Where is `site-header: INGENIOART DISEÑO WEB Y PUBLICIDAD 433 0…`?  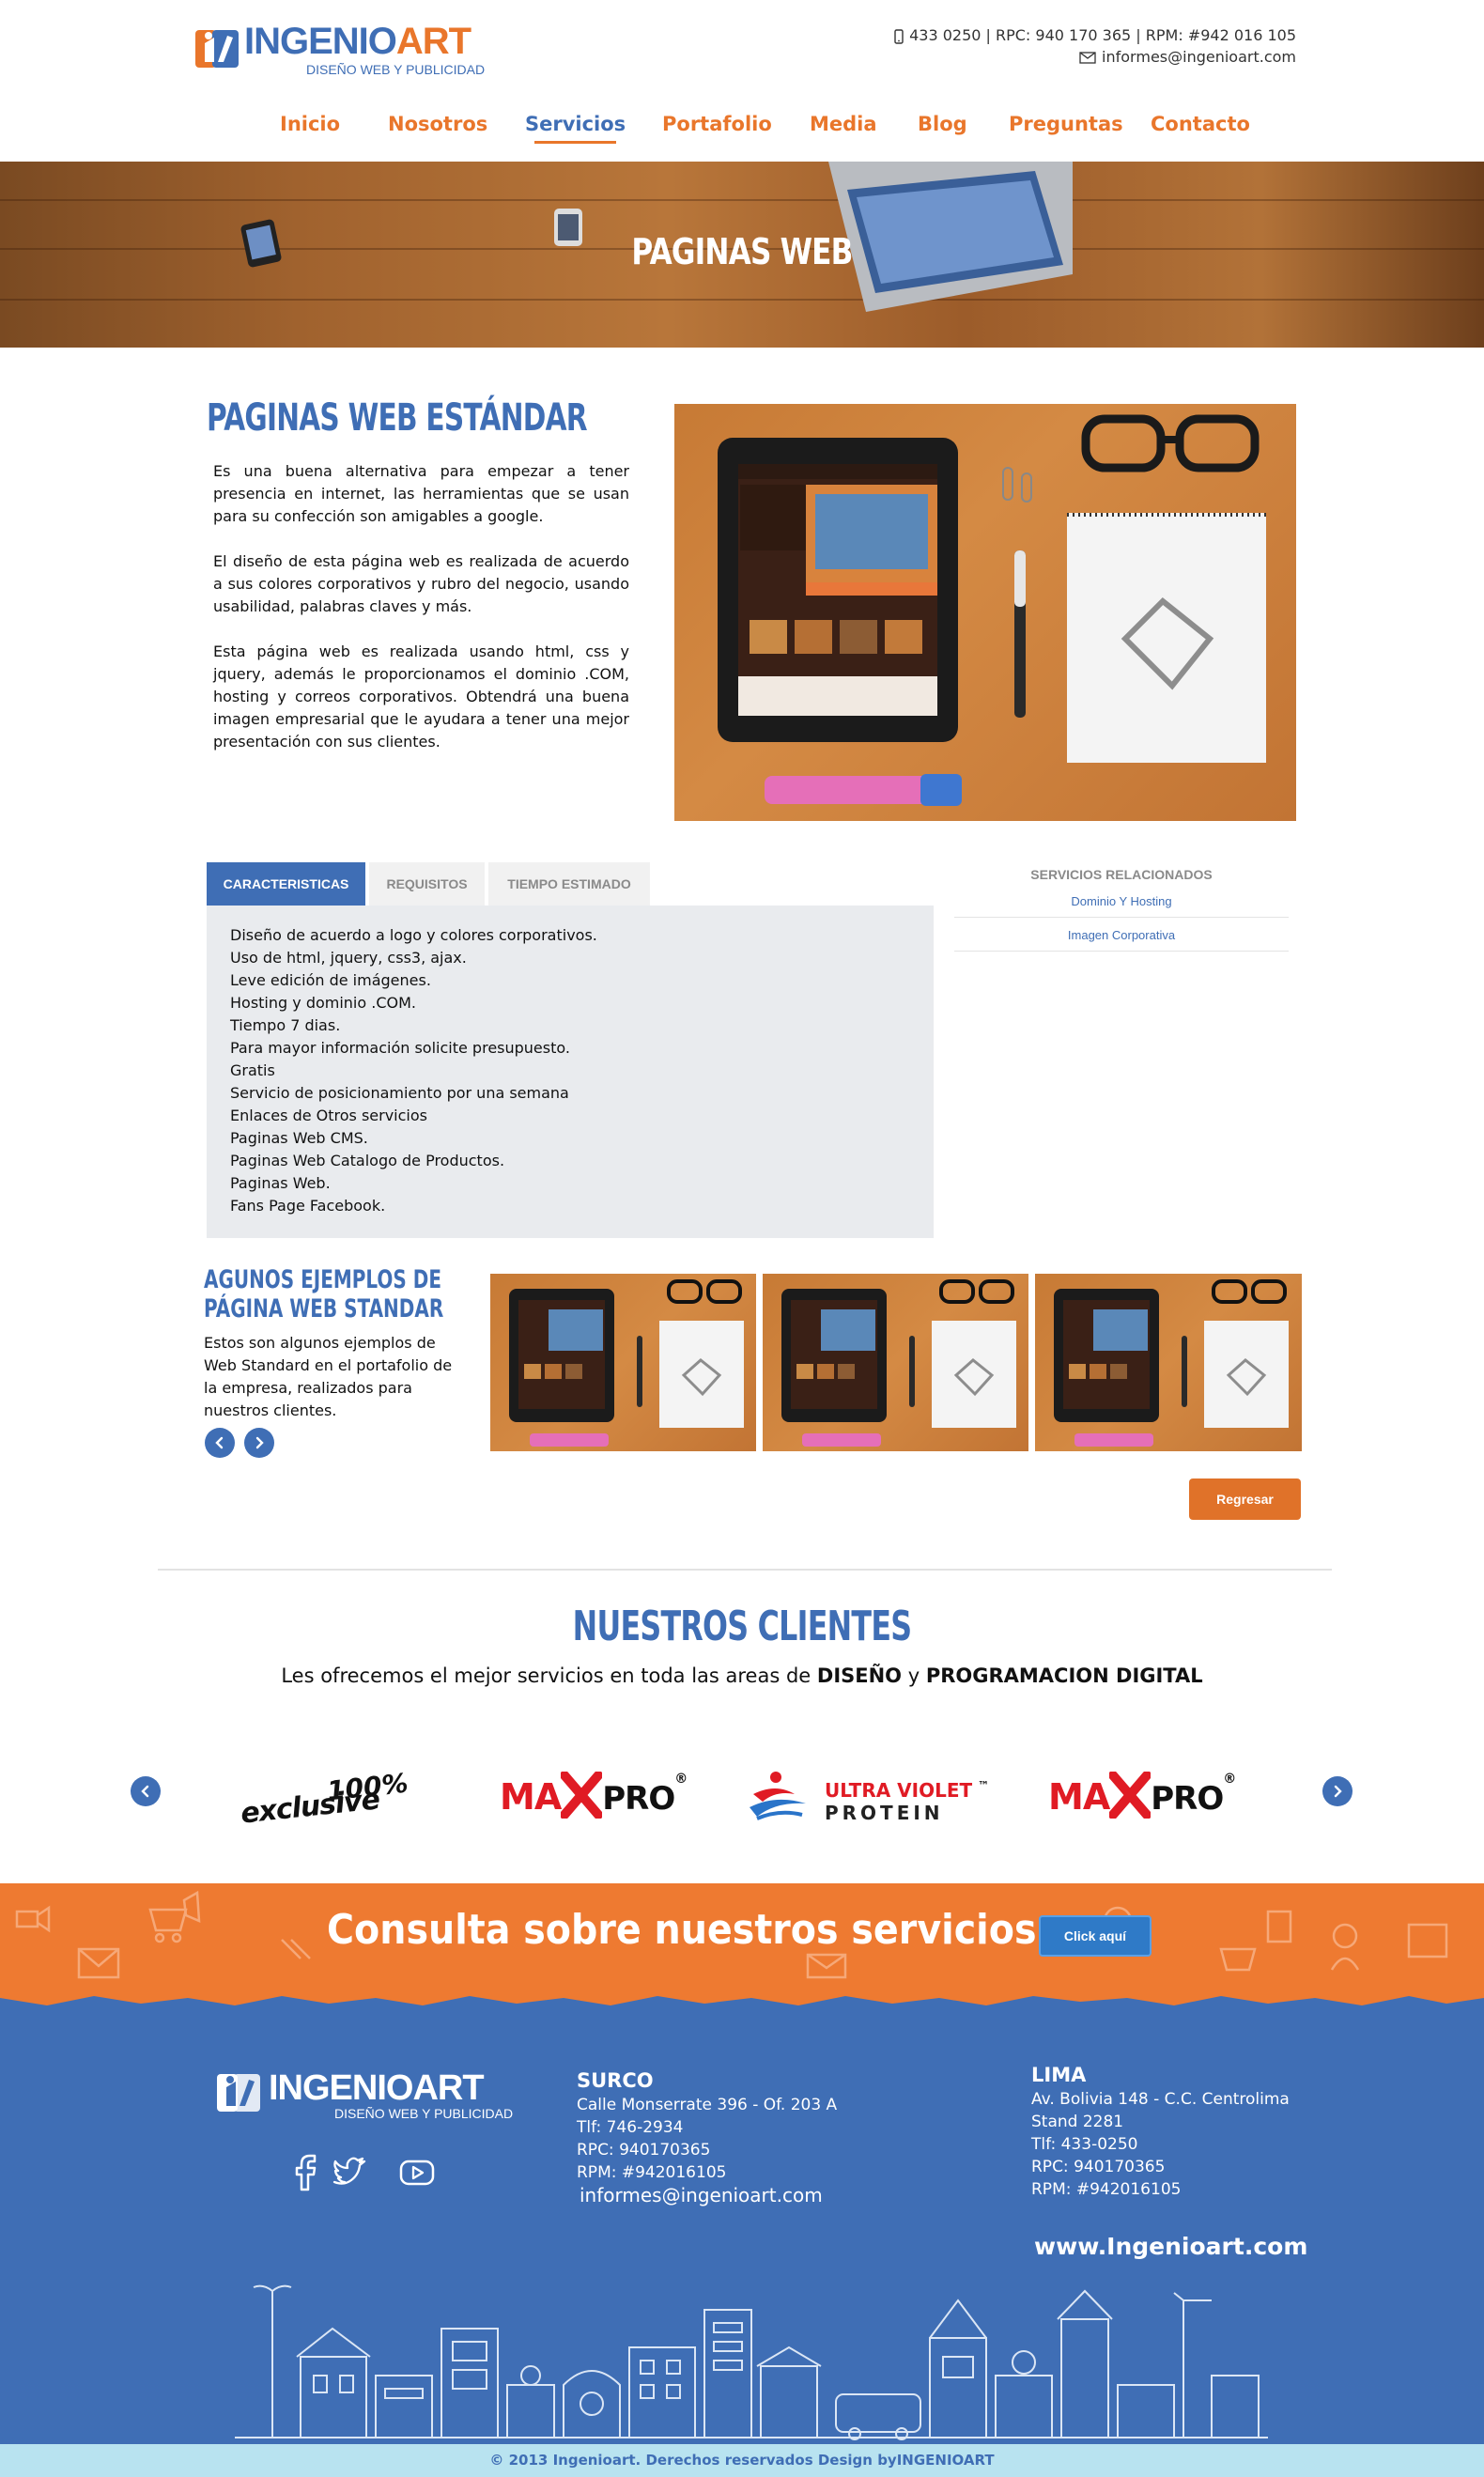 site-header: INGENIOART DISEÑO WEB Y PUBLICIDAD 433 0… is located at coordinates (742, 81).